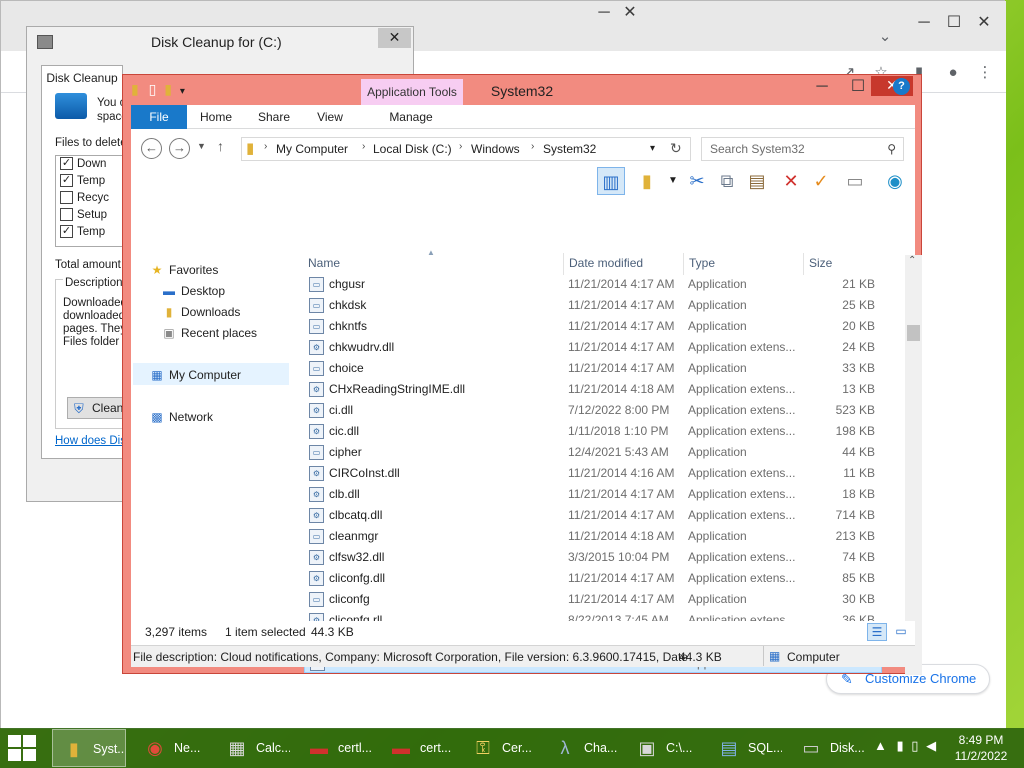 The image size is (1024, 768). What do you see at coordinates (791, 181) in the screenshot?
I see `delete-icon: ✕` at bounding box center [791, 181].